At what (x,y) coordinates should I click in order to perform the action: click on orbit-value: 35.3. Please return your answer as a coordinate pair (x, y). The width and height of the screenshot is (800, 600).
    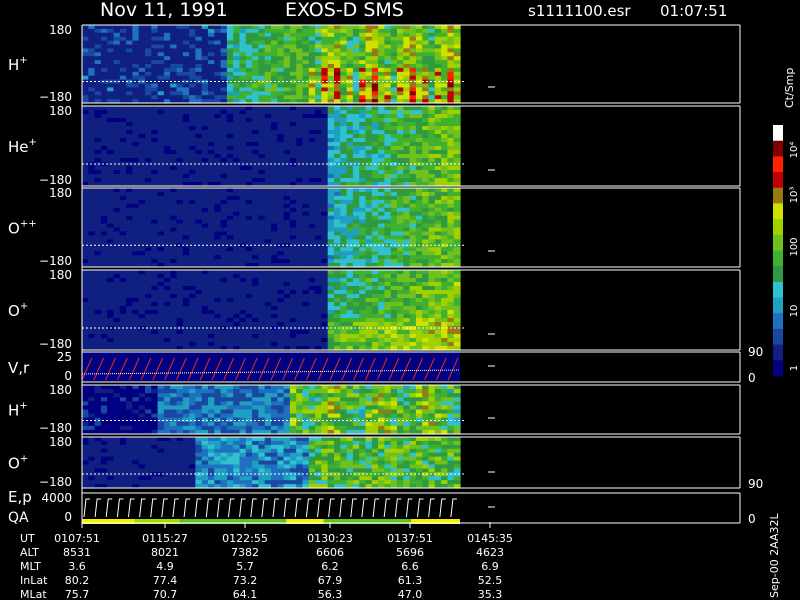
    Looking at the image, I should click on (490, 594).